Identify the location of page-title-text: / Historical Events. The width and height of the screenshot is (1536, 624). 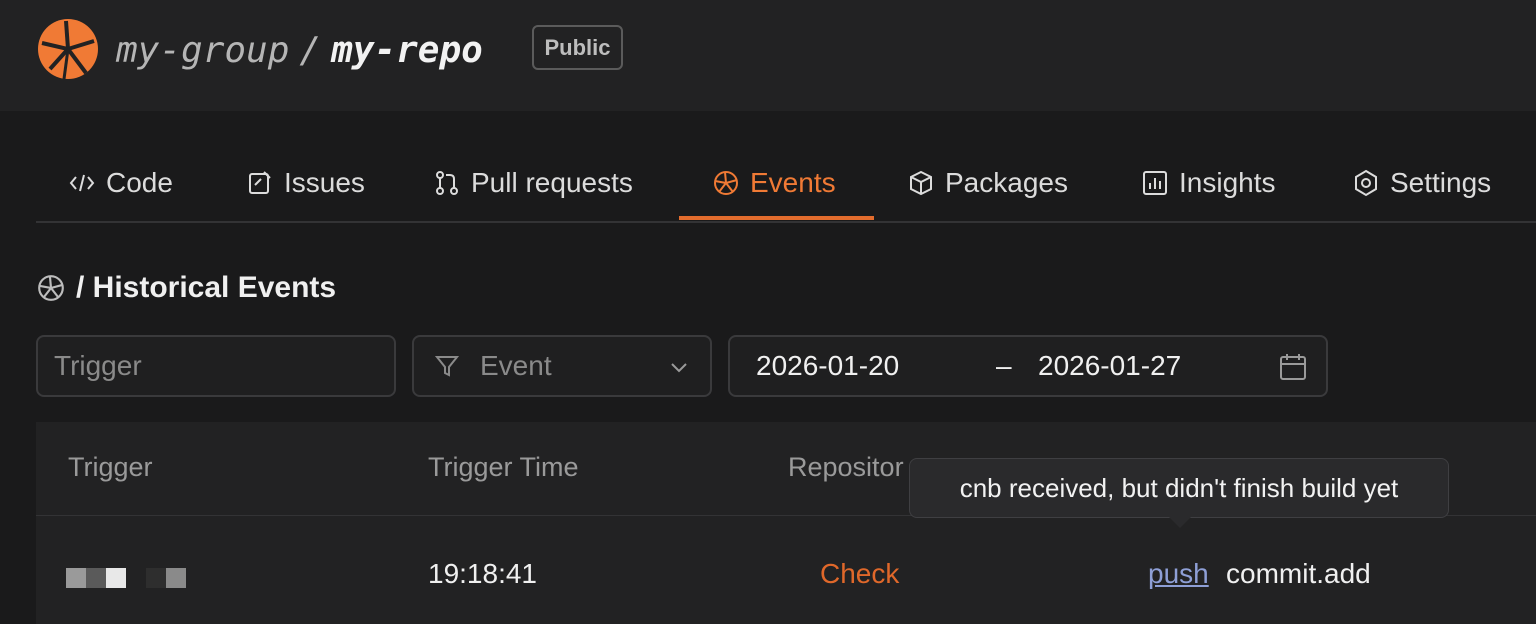
(206, 287).